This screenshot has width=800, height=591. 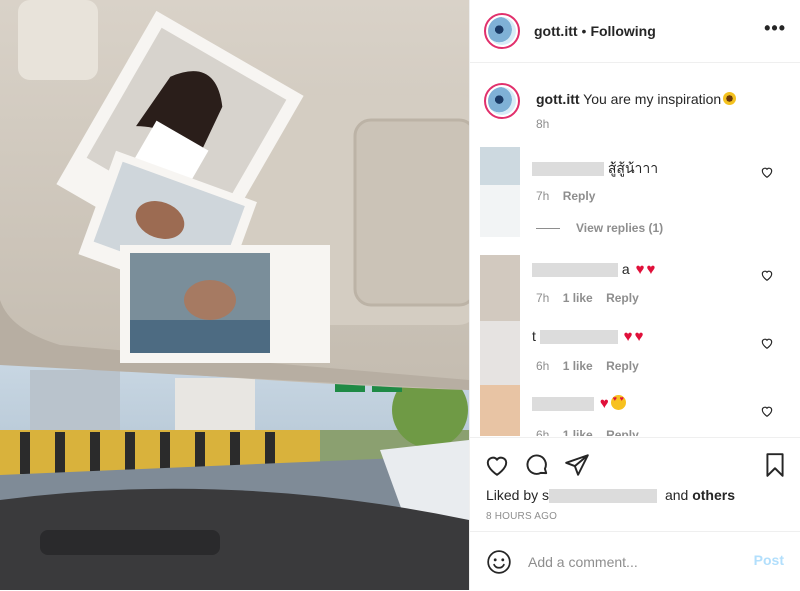 What do you see at coordinates (676, 495) in the screenshot?
I see `liked-by-and: and` at bounding box center [676, 495].